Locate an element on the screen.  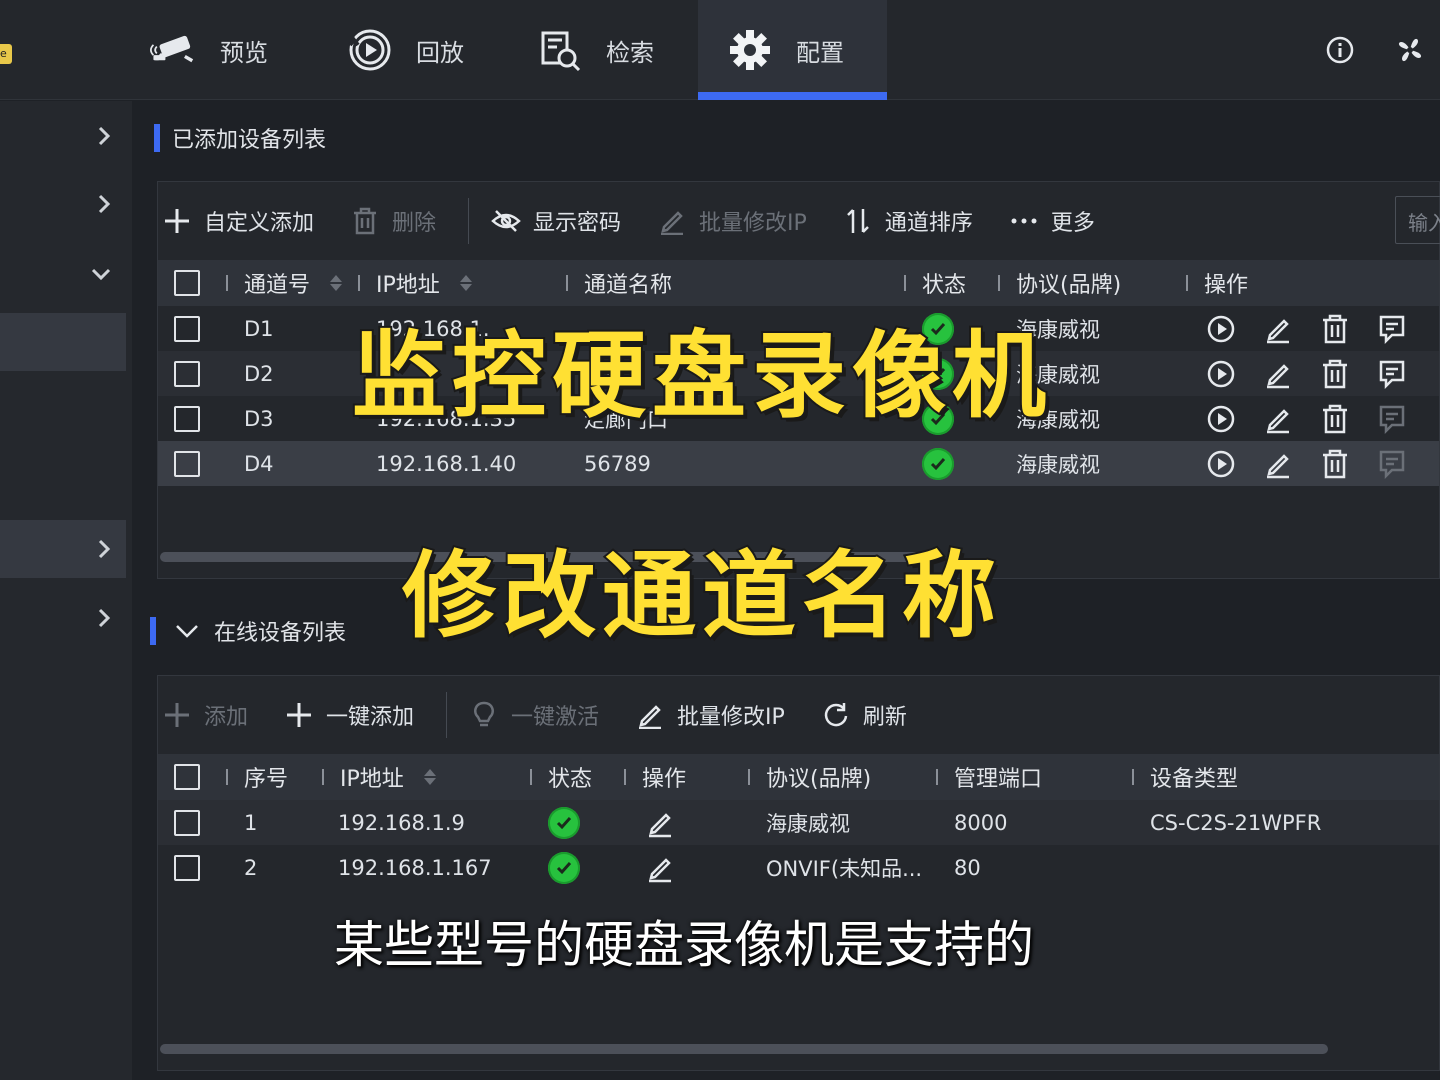
col-online-actions: 操作 is located at coordinates (655, 777).